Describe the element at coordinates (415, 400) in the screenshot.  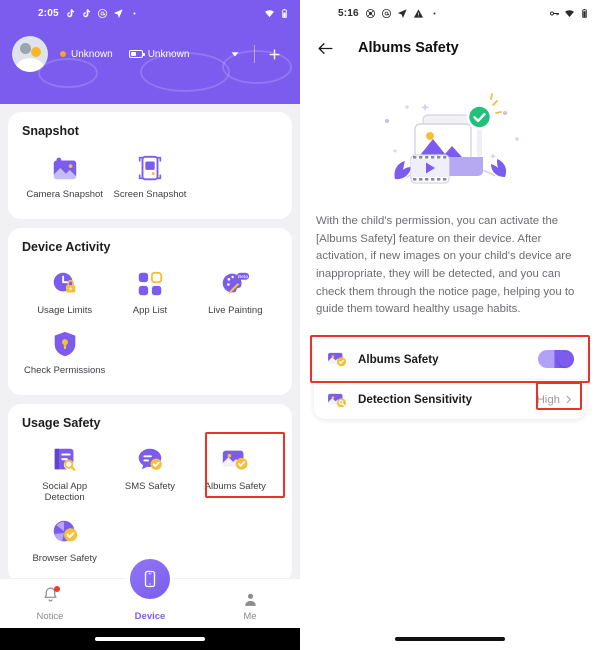
I see `setting-label: Detection Sensitivity` at that location.